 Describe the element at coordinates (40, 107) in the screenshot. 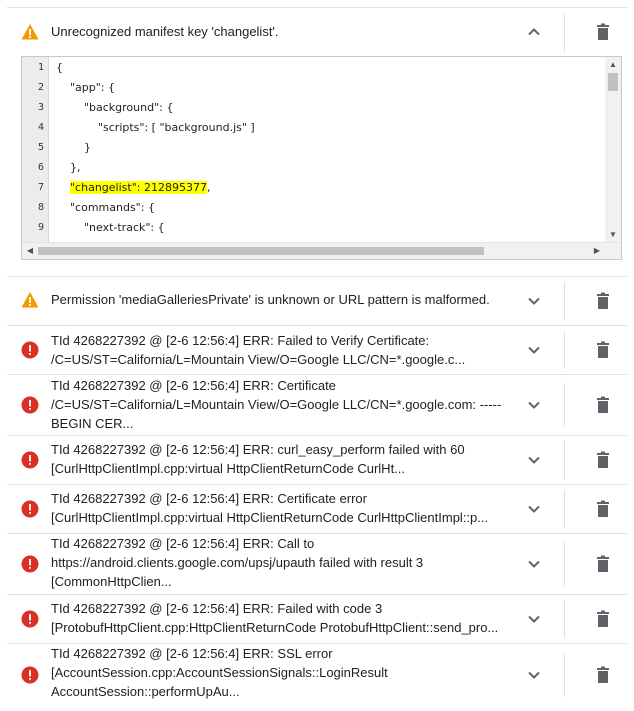

I see `line-number: 3` at that location.